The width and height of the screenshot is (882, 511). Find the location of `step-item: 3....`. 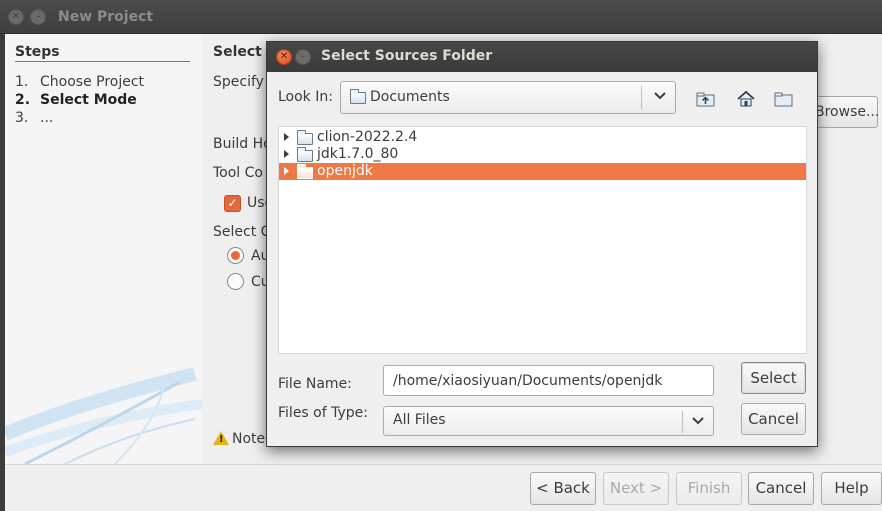

step-item: 3.... is located at coordinates (34, 118).